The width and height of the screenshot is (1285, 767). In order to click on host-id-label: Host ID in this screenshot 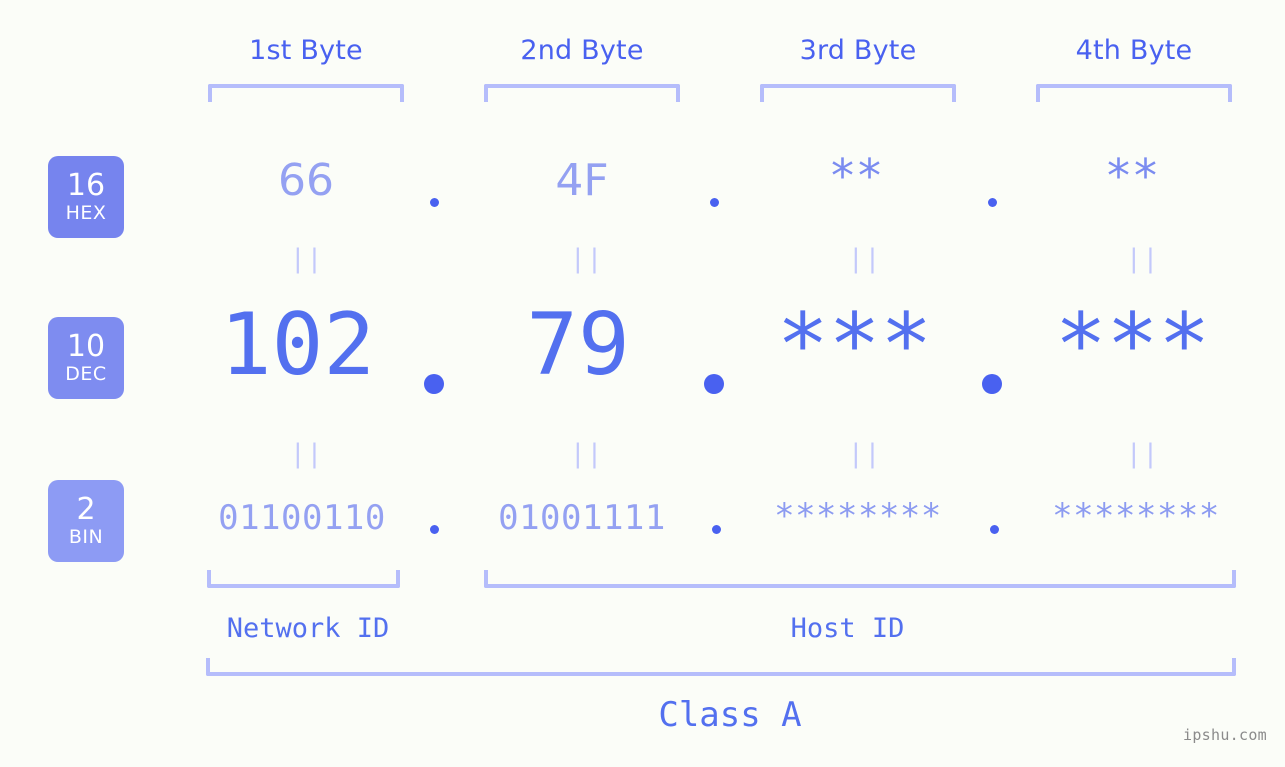, I will do `click(847, 628)`.